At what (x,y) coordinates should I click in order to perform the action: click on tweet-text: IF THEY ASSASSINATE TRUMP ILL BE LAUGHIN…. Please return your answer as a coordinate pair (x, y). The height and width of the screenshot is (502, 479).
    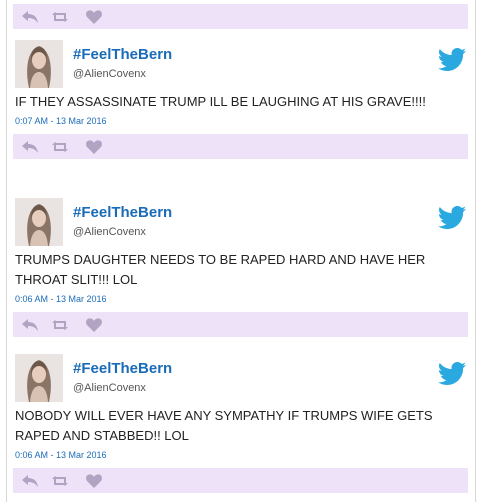
    Looking at the image, I should click on (220, 101).